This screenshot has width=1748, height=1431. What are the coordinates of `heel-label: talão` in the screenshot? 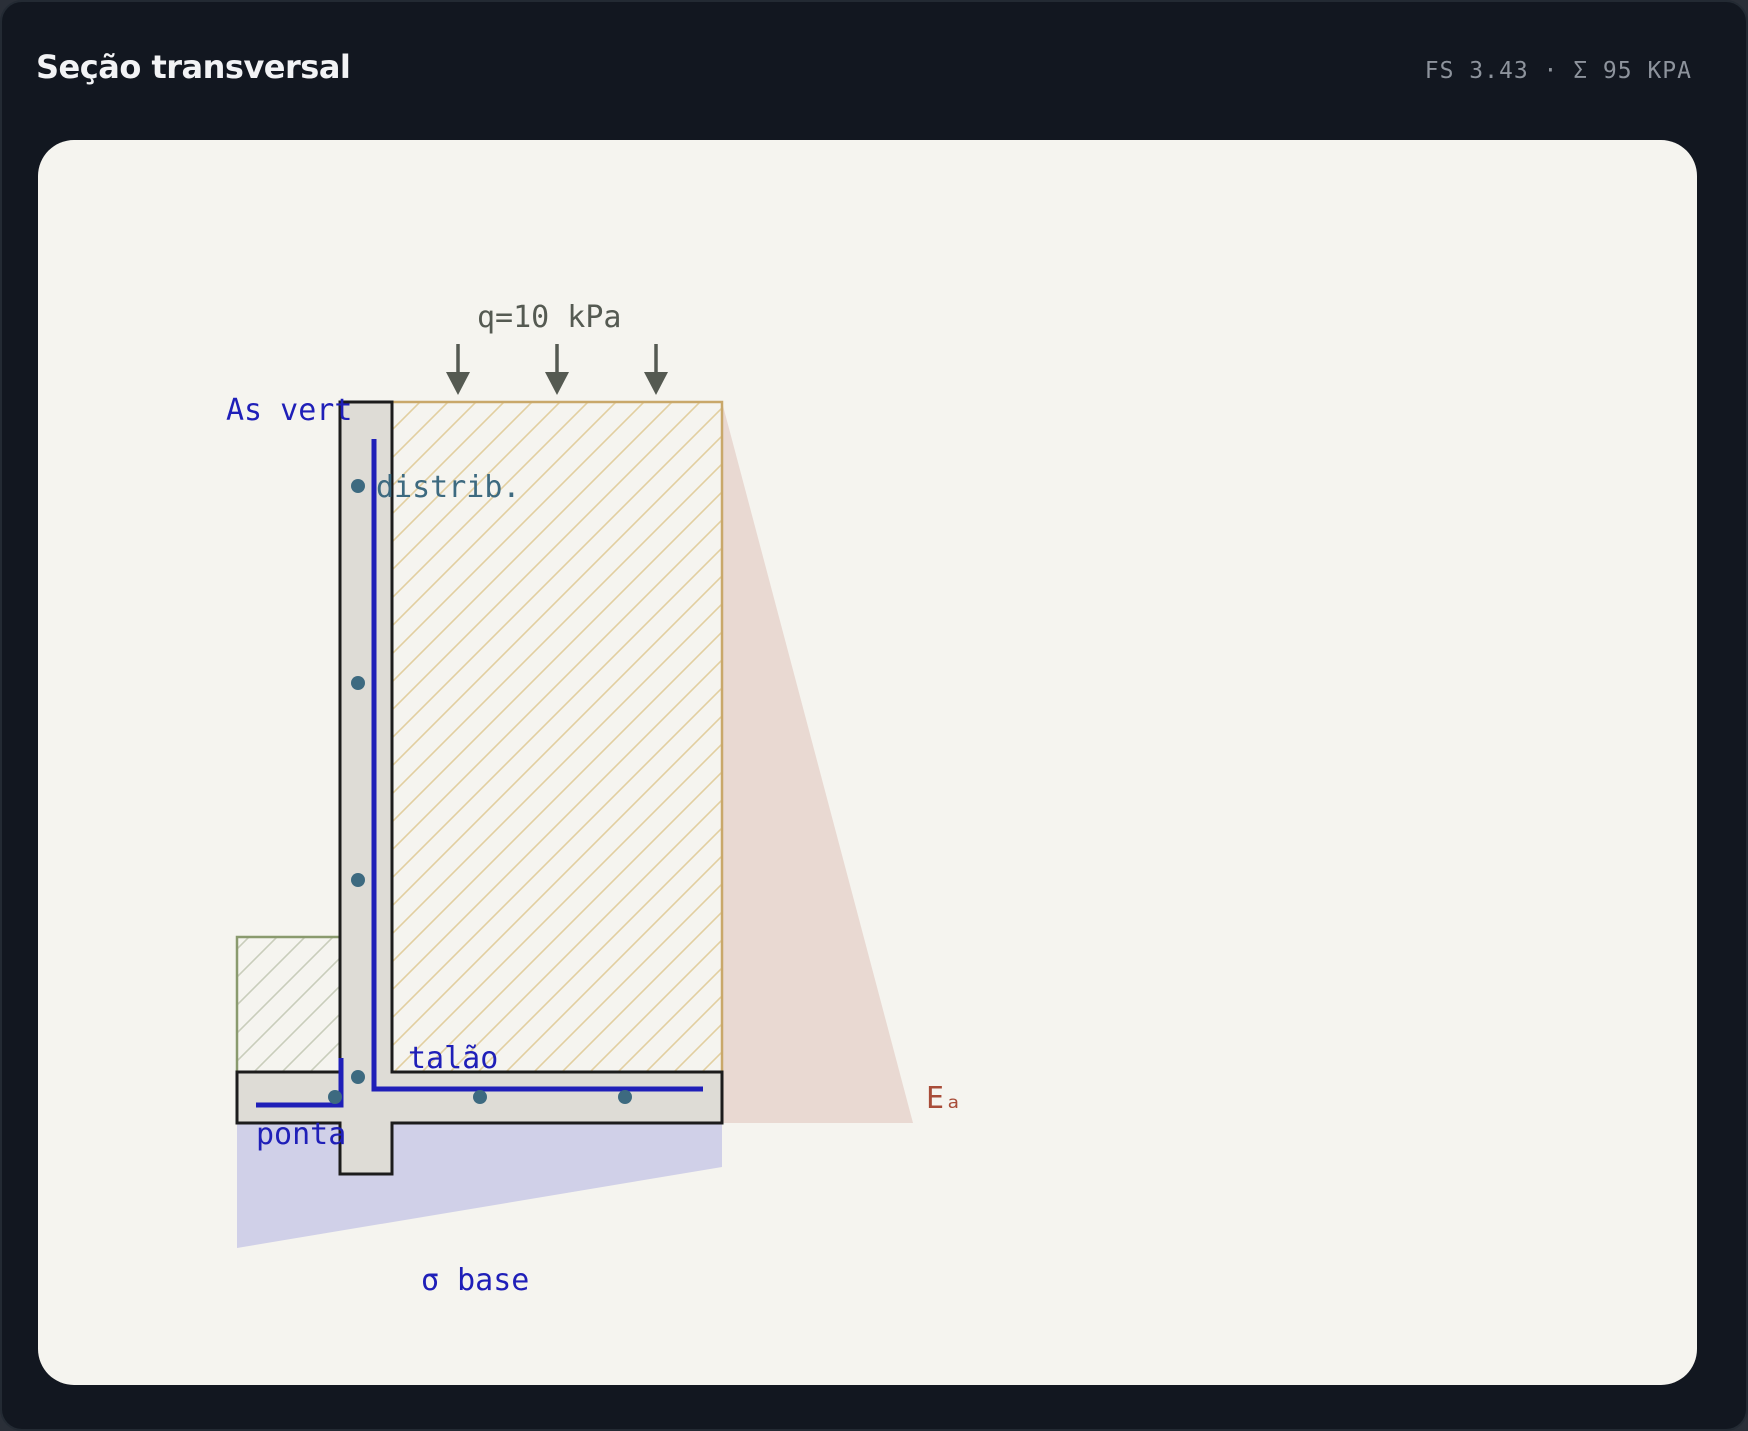 It's located at (453, 1058).